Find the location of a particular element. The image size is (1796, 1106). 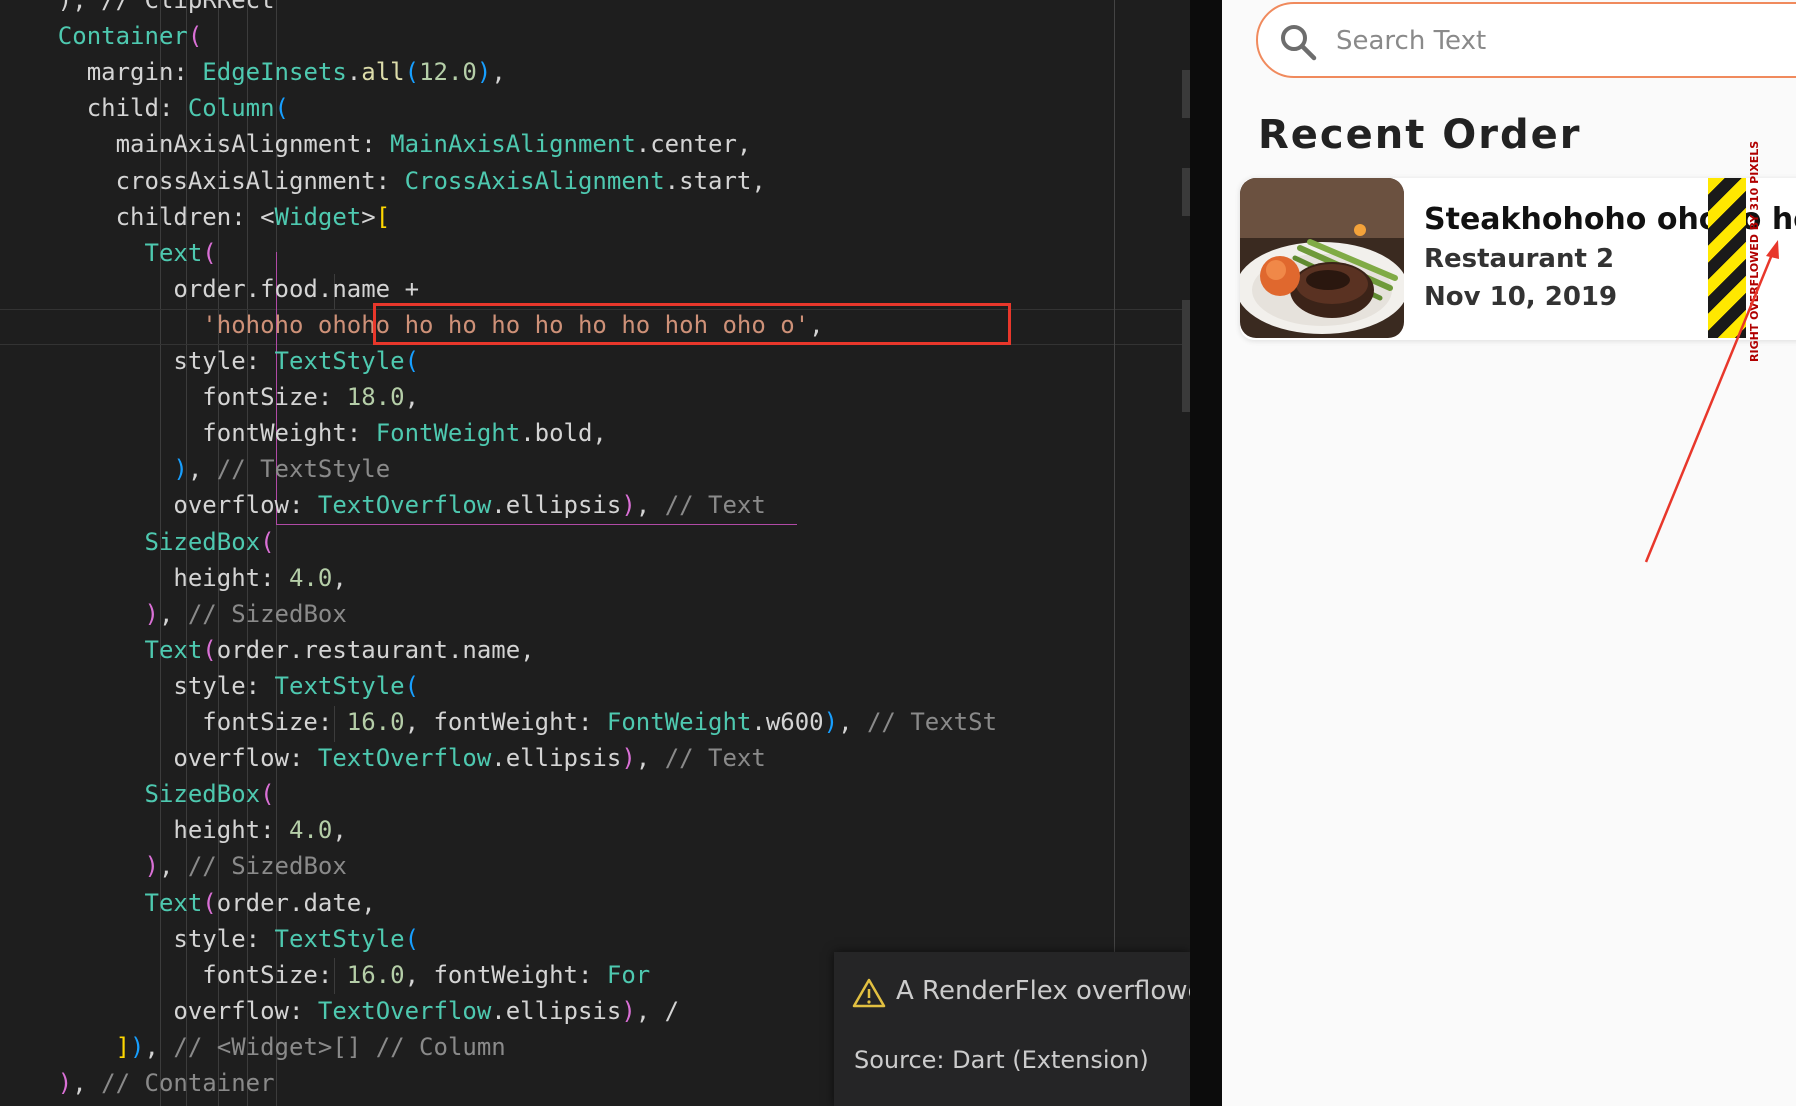

code-token: Text is located at coordinates (101, 252).